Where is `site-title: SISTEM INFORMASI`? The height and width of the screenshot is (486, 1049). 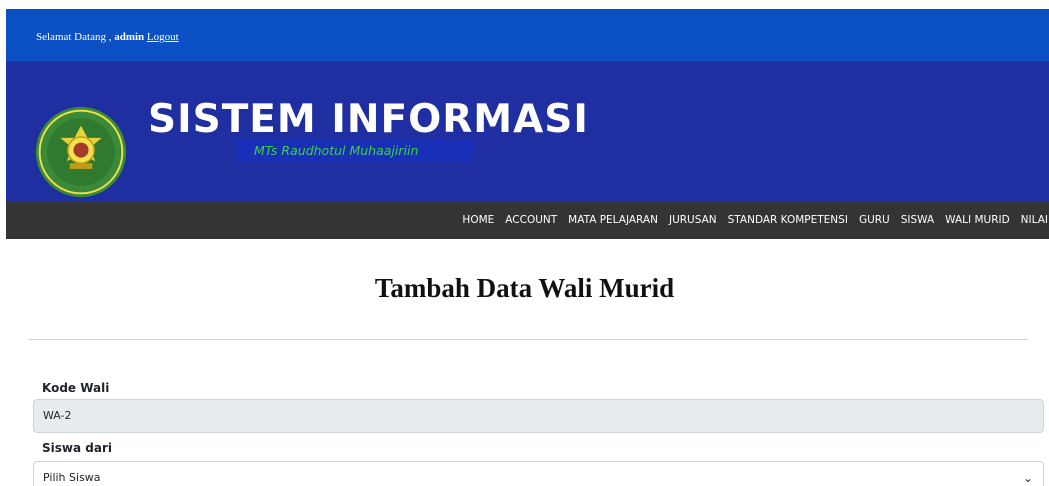
site-title: SISTEM INFORMASI is located at coordinates (368, 119).